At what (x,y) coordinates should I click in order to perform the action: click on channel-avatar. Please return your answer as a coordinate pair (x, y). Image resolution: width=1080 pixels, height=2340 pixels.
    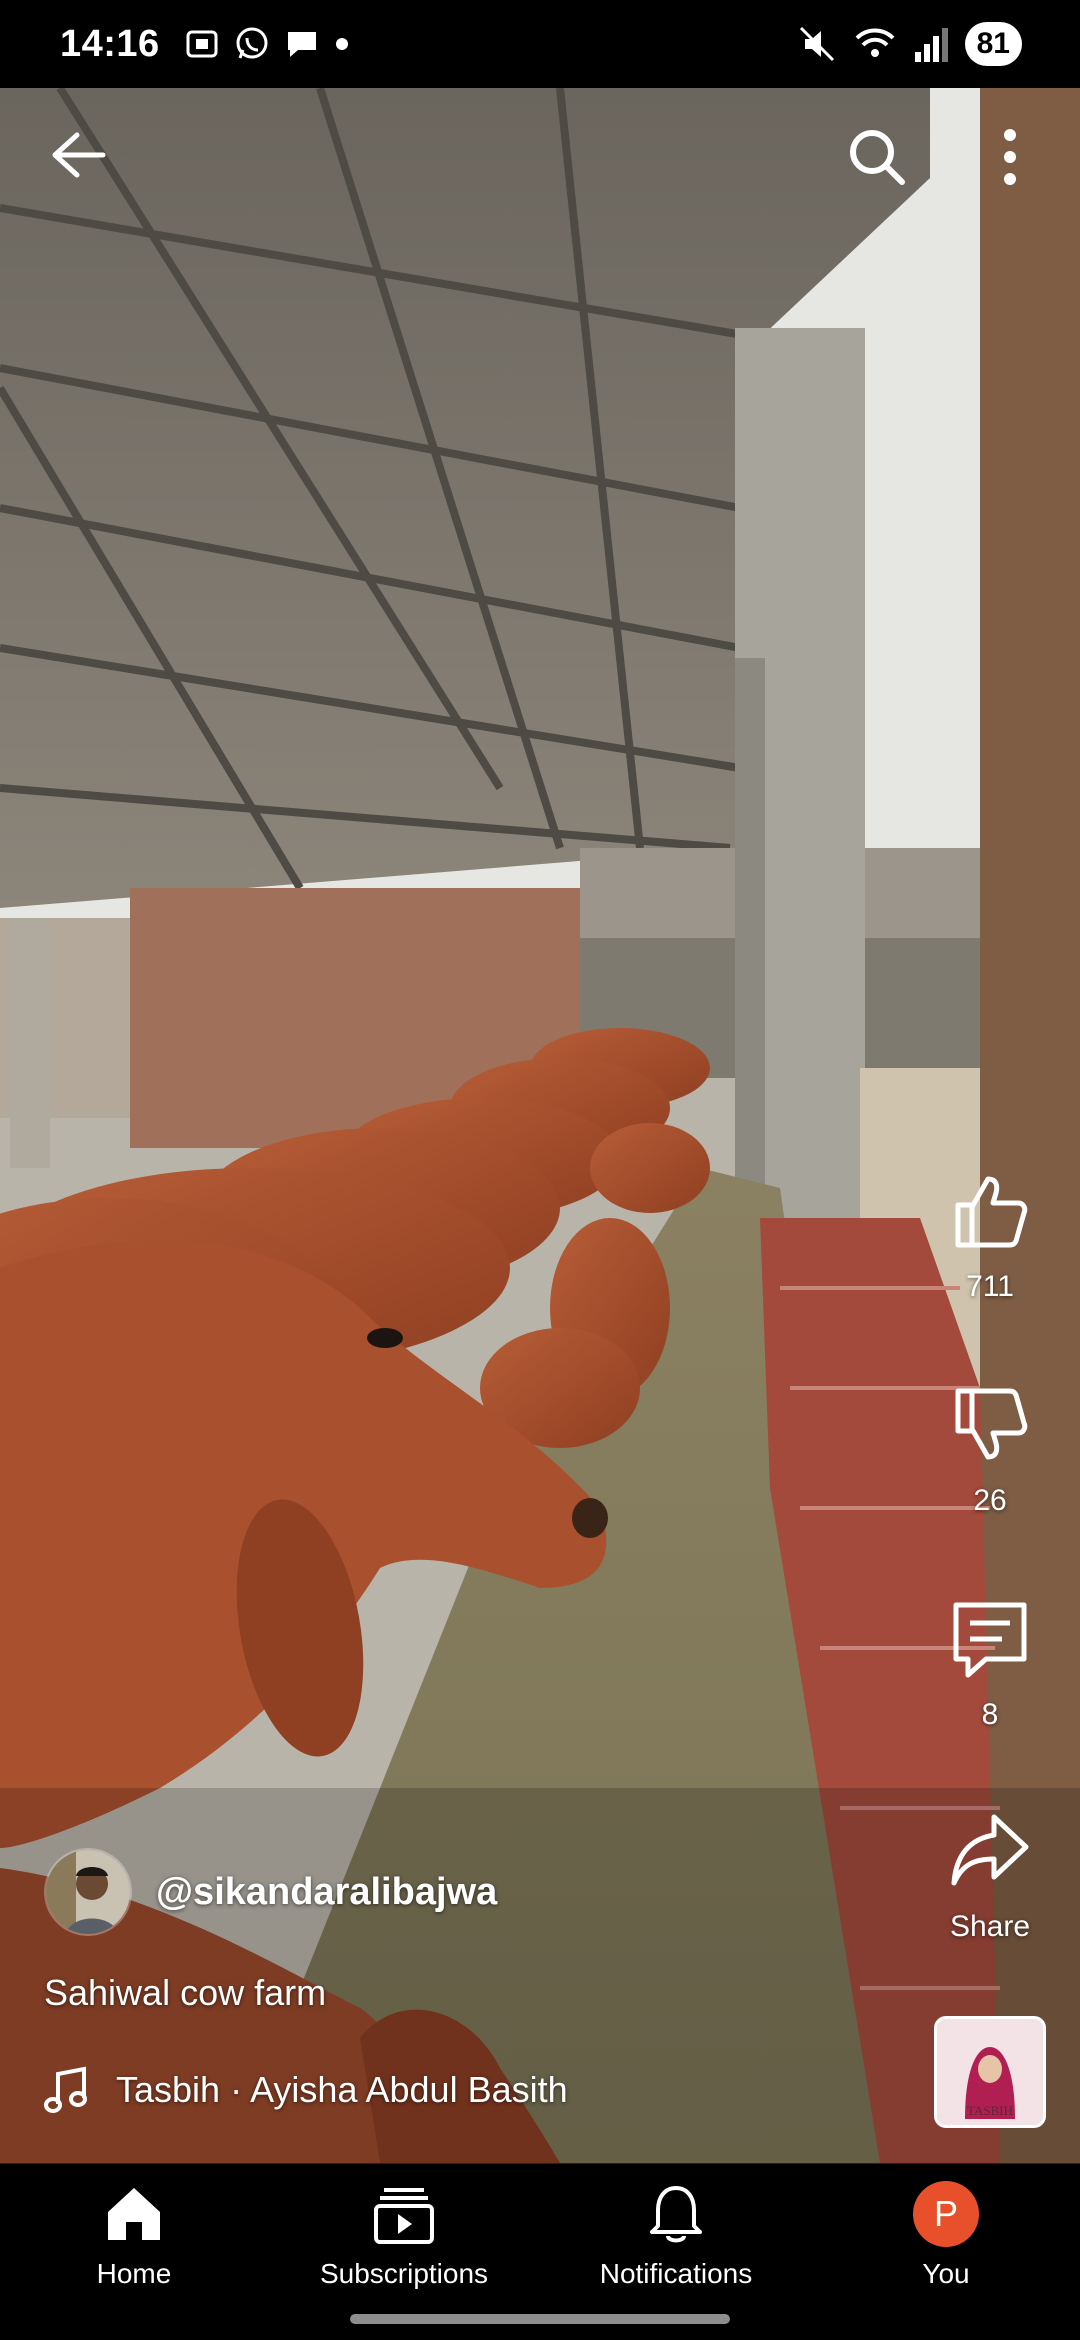
    Looking at the image, I should click on (88, 1892).